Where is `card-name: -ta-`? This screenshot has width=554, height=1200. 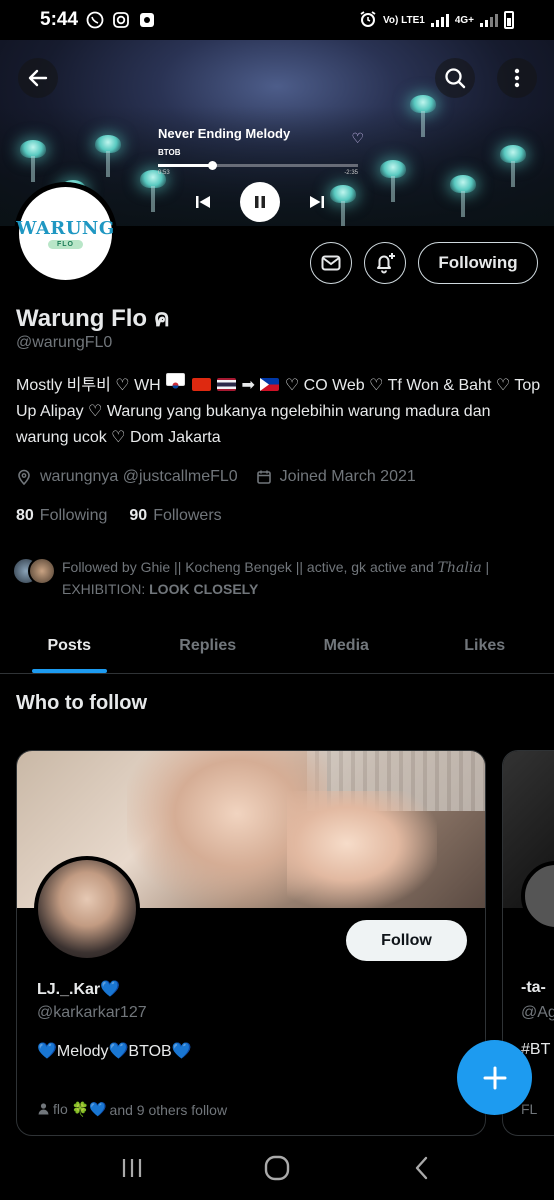 card-name: -ta- is located at coordinates (533, 987).